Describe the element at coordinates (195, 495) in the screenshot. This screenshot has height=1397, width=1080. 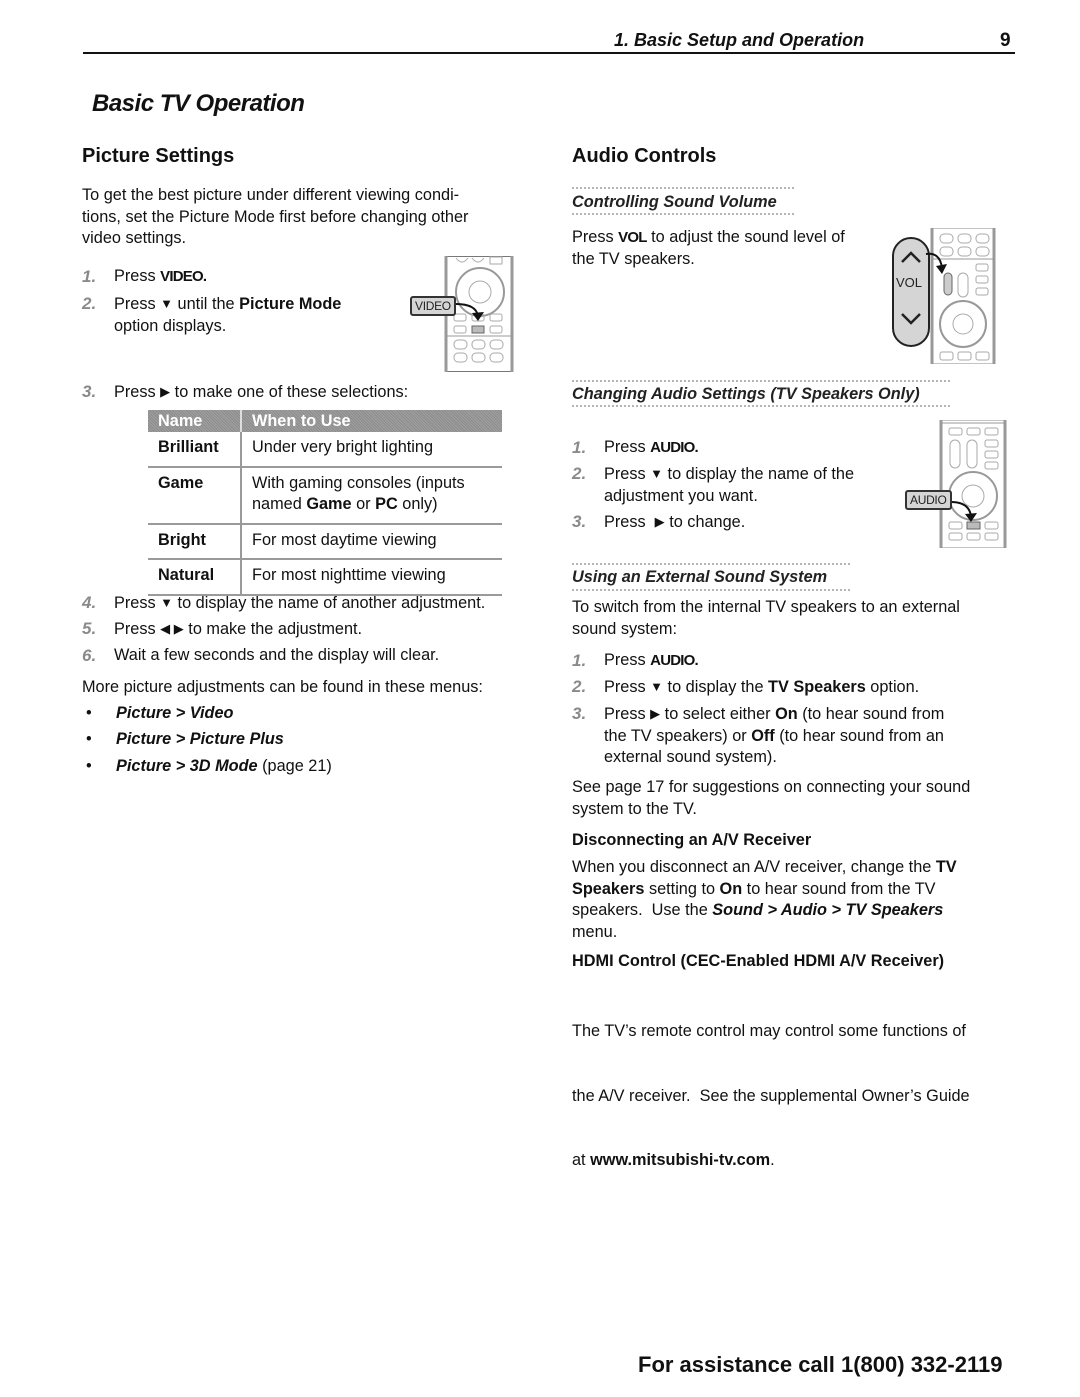
I see `mode-name: Game` at that location.